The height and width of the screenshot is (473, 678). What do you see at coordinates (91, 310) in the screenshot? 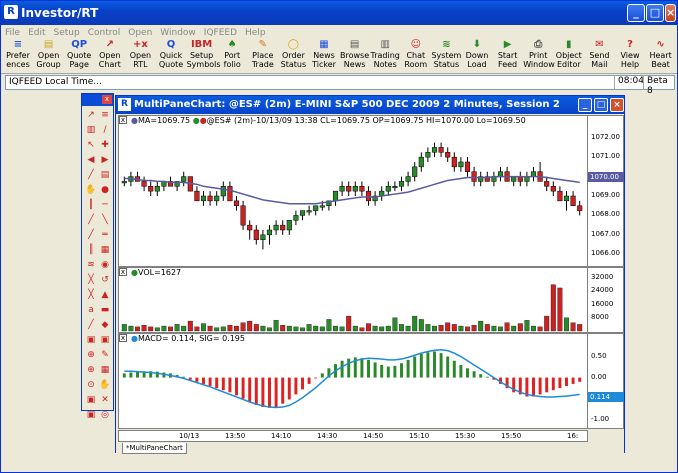
I see `drawing-tool-icon: a` at bounding box center [91, 310].